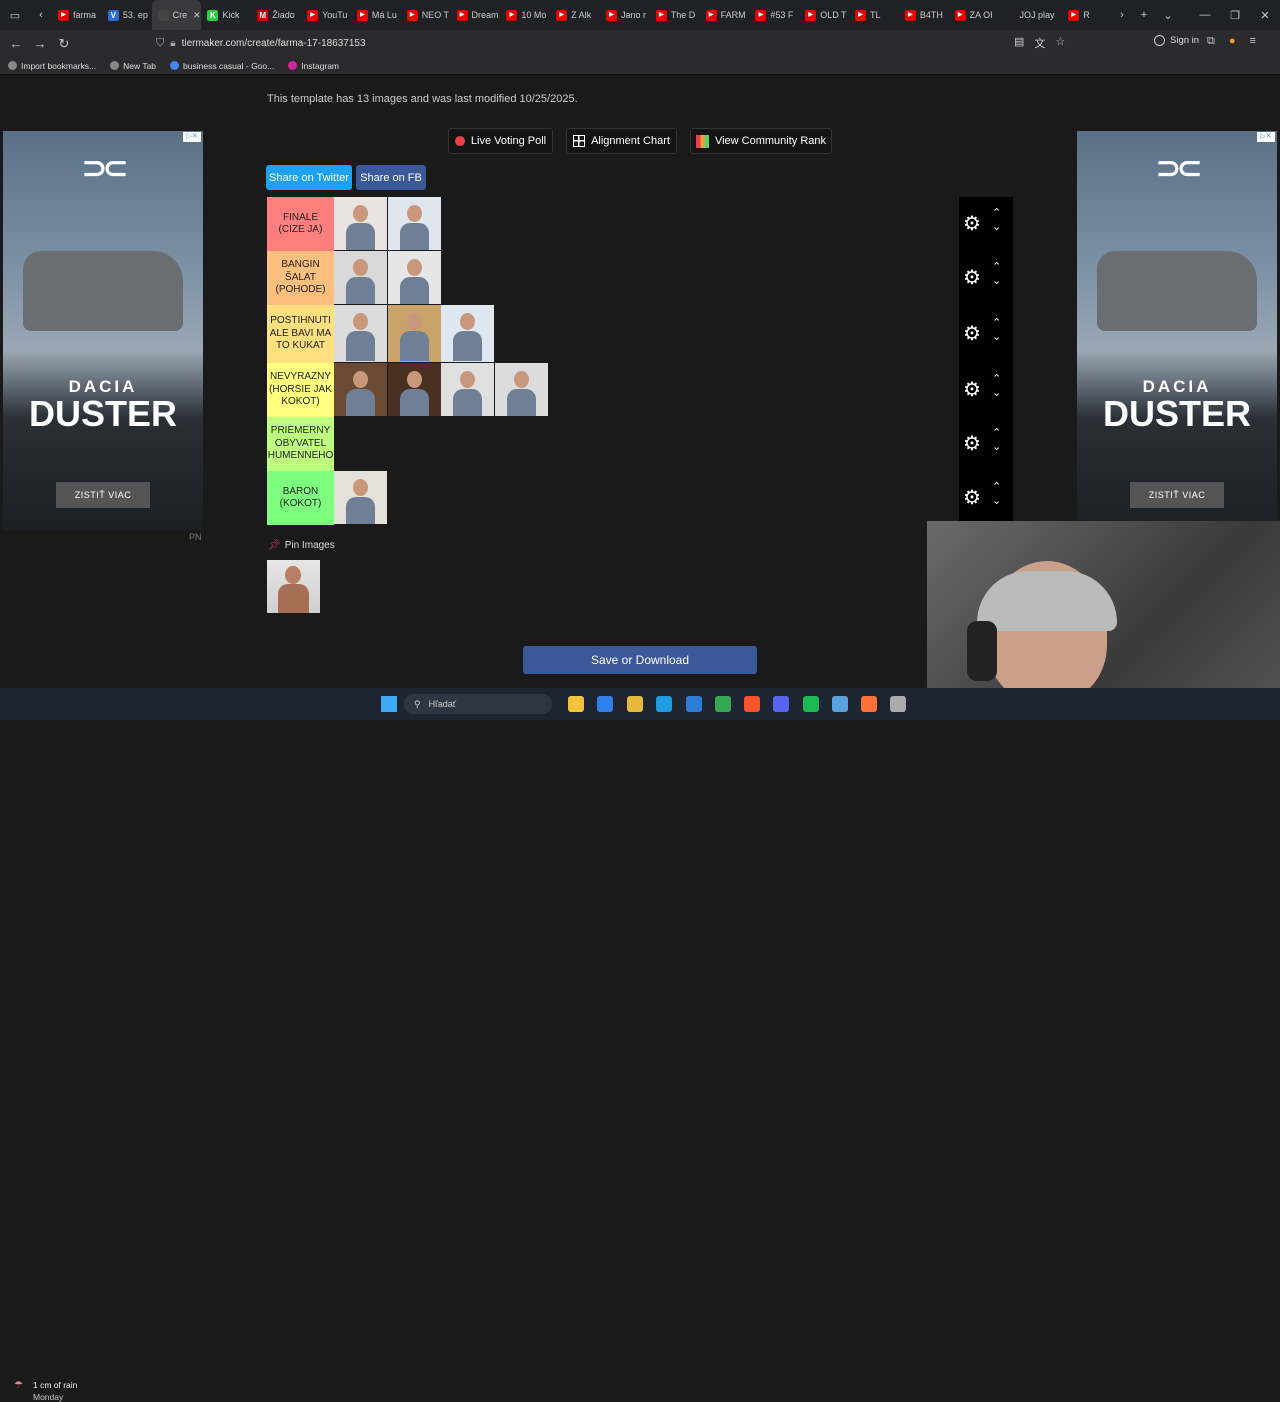 The height and width of the screenshot is (1402, 1280). I want to click on notepad-icon, so click(840, 704).